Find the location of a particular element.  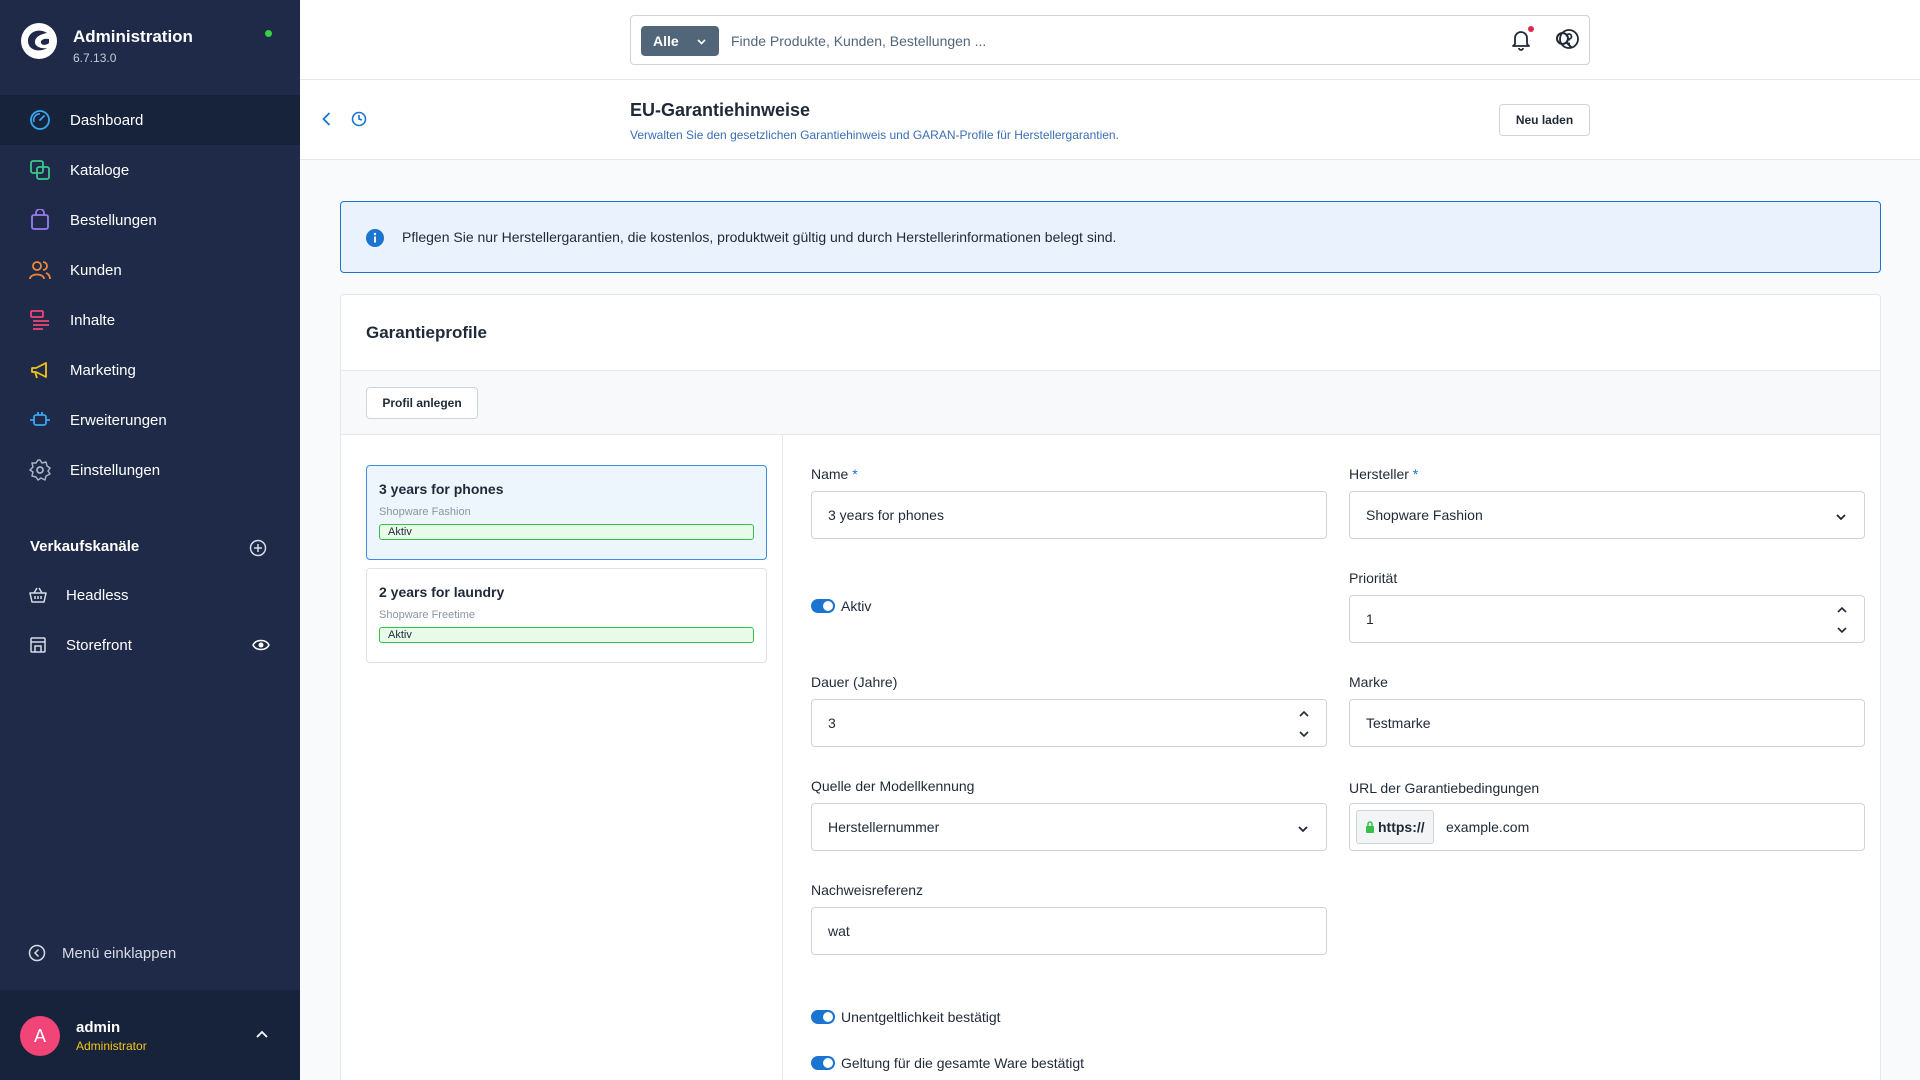

reload-button: Neu laden is located at coordinates (1544, 120).